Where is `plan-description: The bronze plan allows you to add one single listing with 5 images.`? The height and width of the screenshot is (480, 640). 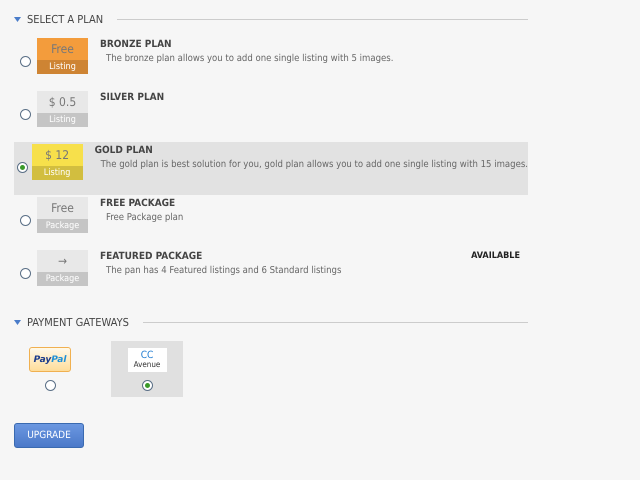 plan-description: The bronze plan allows you to add one single listing with 5 images. is located at coordinates (249, 58).